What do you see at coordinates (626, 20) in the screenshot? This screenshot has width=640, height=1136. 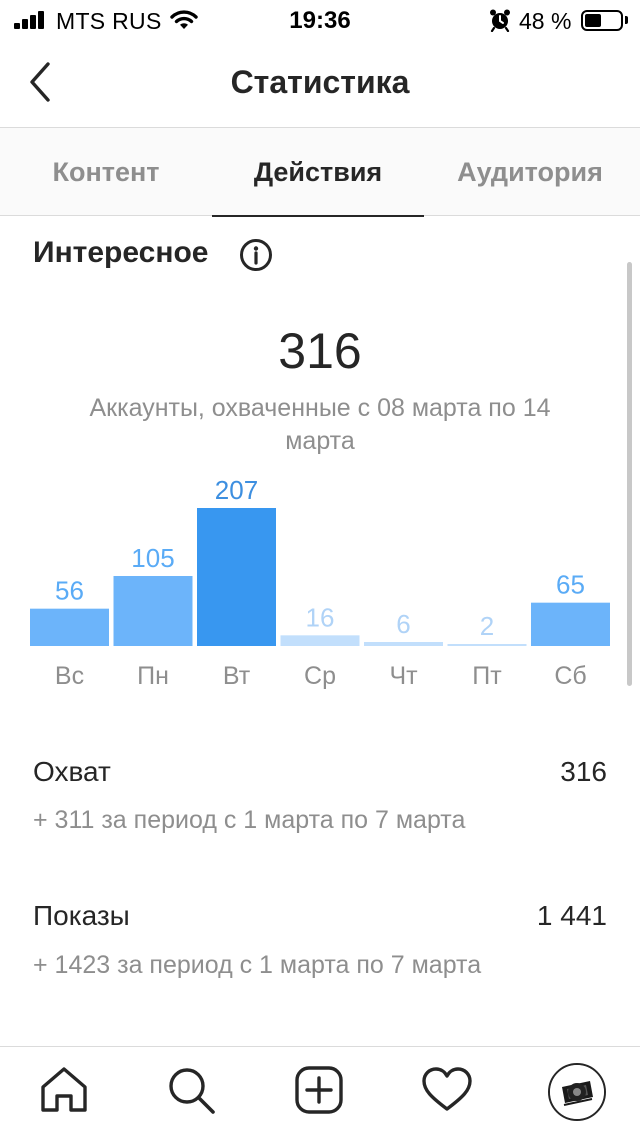 I see `battery-tip` at bounding box center [626, 20].